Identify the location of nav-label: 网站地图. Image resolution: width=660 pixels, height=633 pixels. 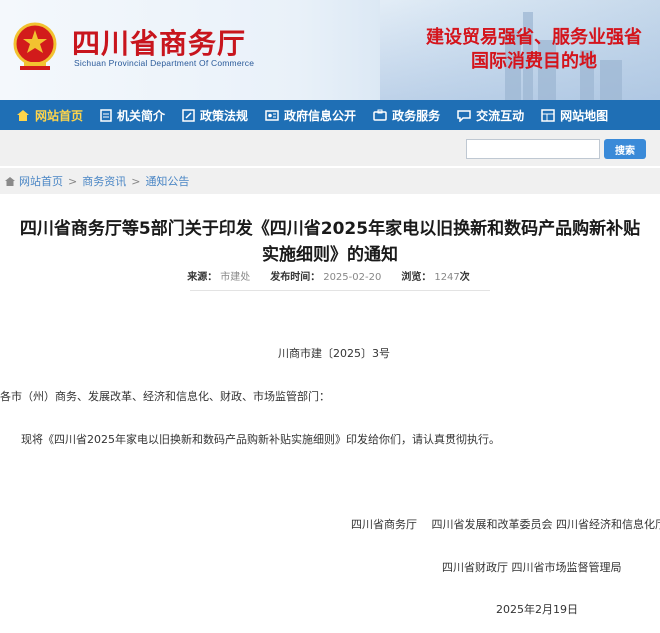
(584, 115).